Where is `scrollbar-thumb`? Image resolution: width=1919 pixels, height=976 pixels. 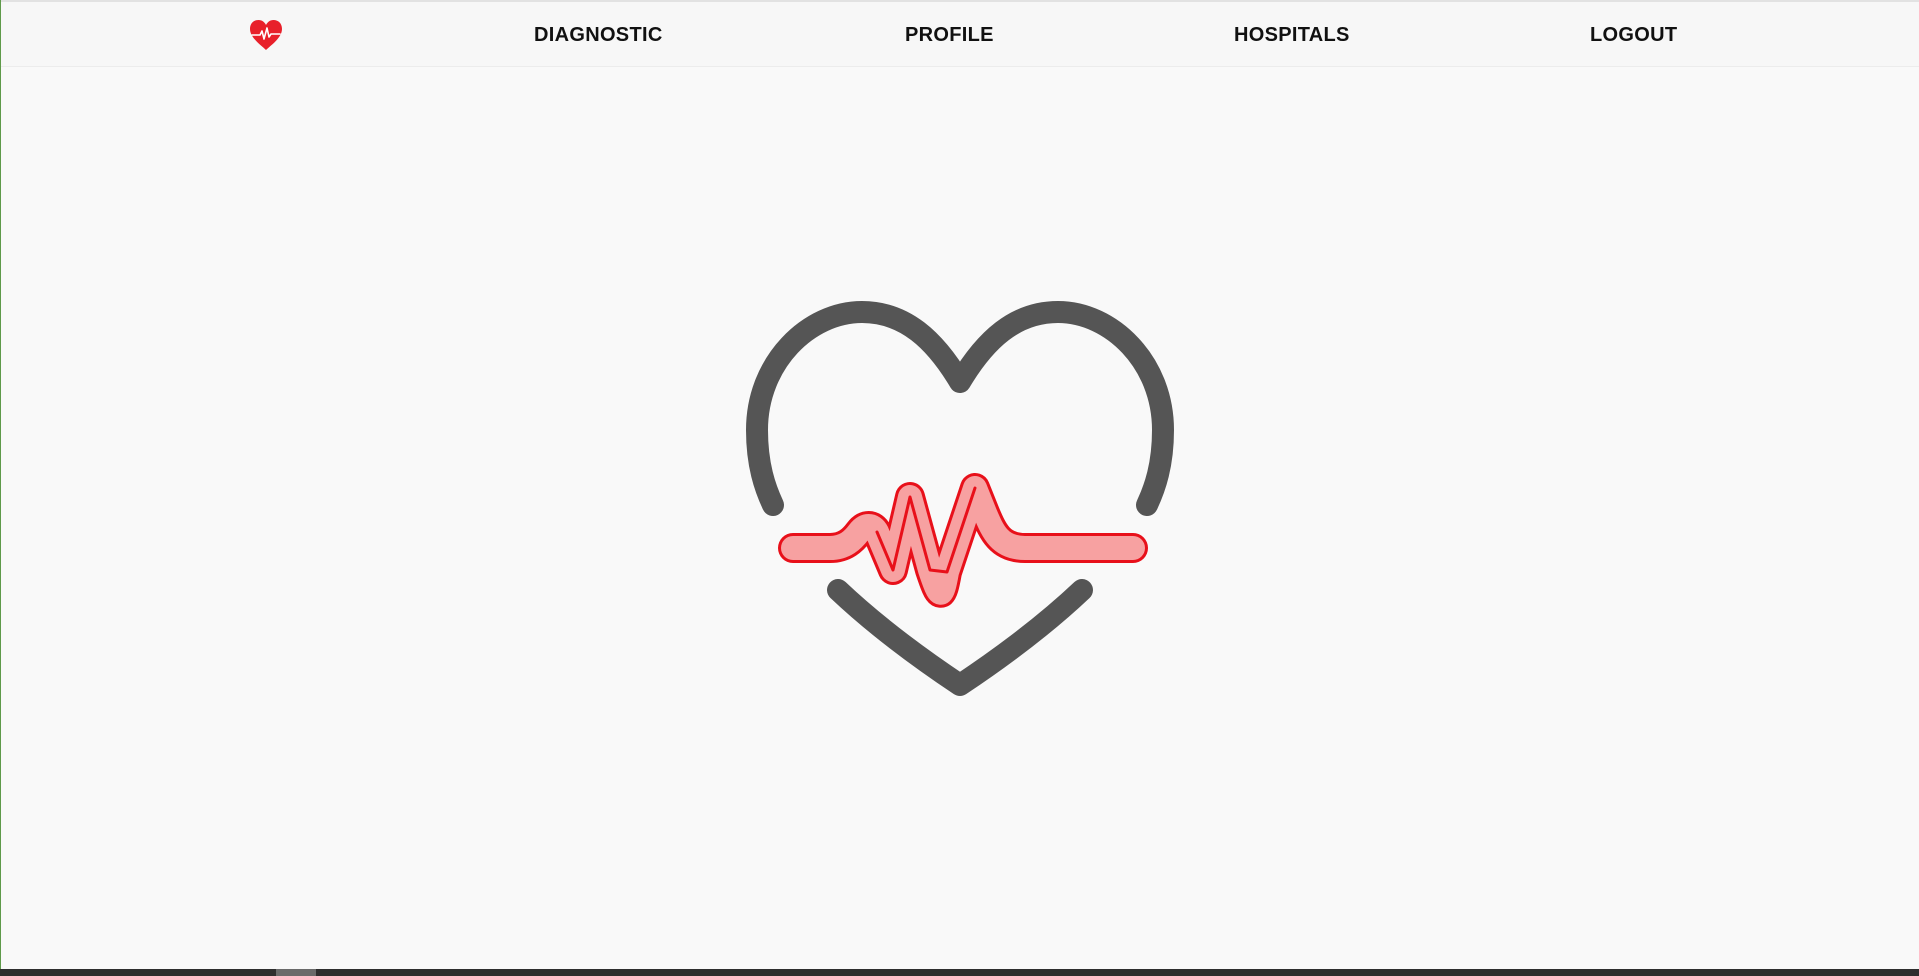 scrollbar-thumb is located at coordinates (296, 972).